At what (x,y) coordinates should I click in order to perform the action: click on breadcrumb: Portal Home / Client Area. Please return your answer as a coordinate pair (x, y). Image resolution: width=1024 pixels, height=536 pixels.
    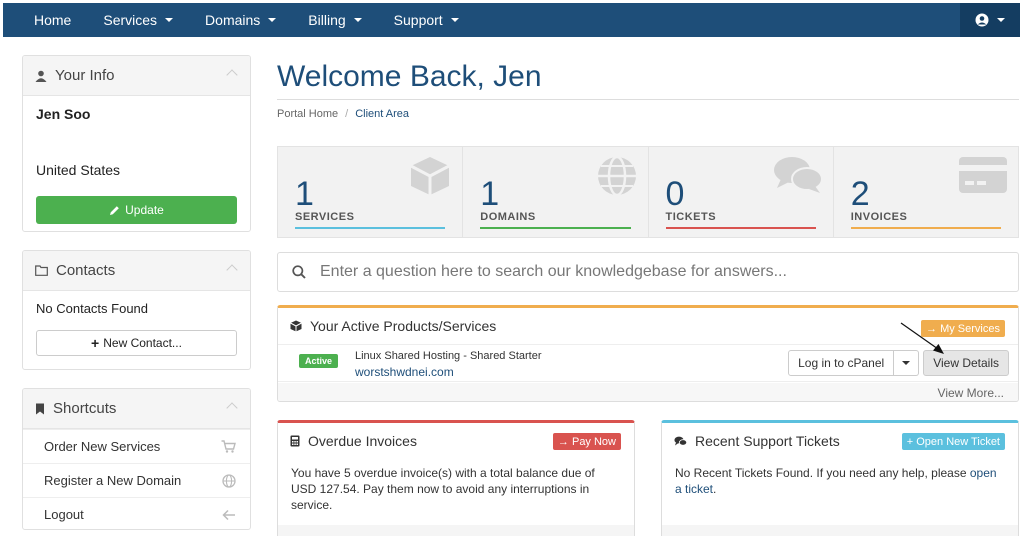
    Looking at the image, I should click on (343, 114).